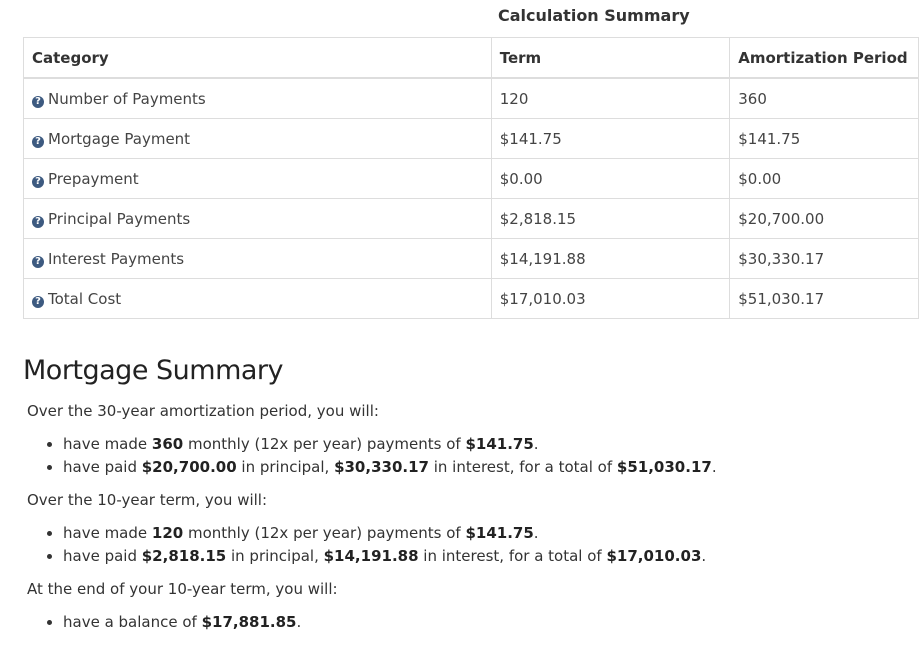  I want to click on term-value: $0.00, so click(610, 178).